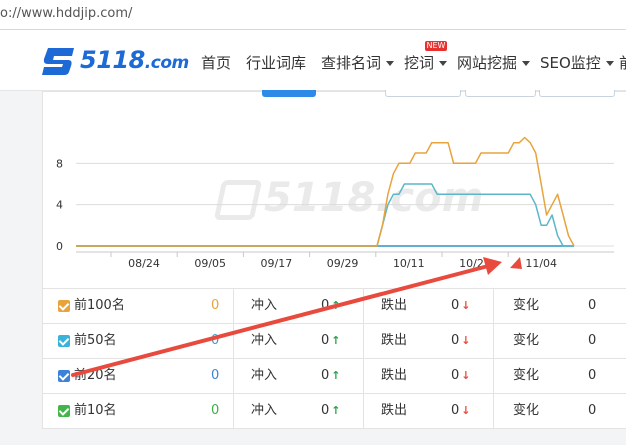 The height and width of the screenshot is (445, 626). What do you see at coordinates (95, 375) in the screenshot?
I see `rank-tier-label: 前20名` at bounding box center [95, 375].